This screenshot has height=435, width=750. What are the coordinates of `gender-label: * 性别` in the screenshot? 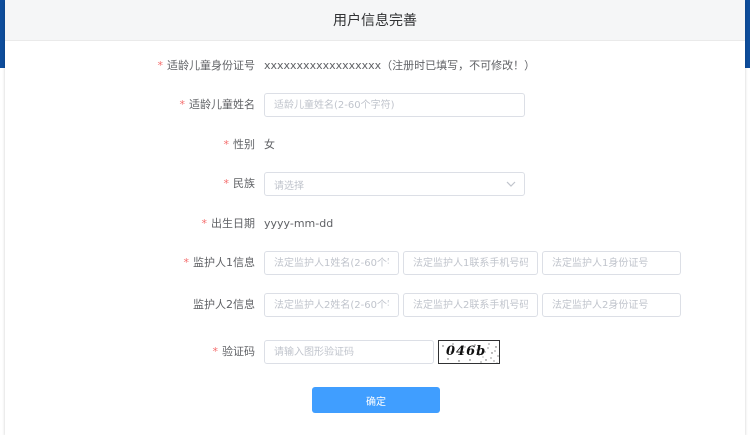 It's located at (155, 145).